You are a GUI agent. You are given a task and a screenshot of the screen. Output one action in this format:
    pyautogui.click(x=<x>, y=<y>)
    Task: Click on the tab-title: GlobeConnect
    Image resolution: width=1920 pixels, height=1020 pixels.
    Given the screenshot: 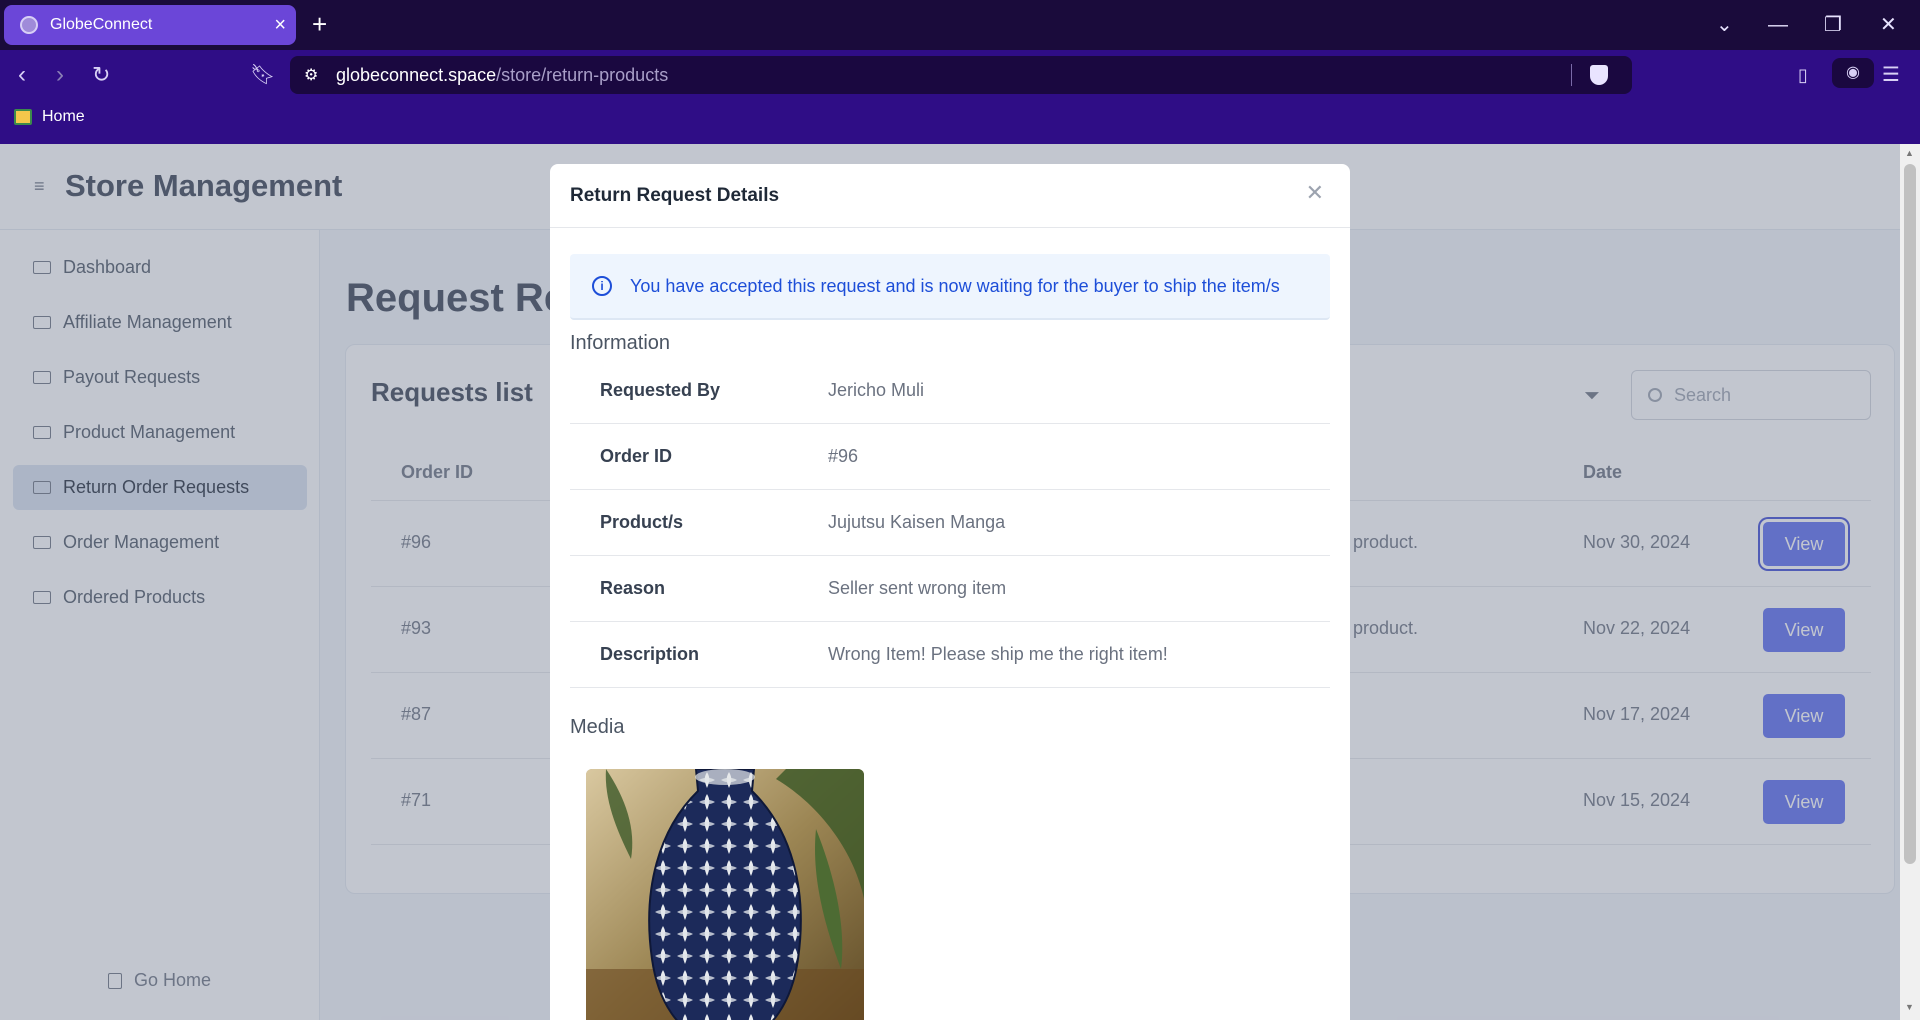 What is the action you would take?
    pyautogui.click(x=101, y=24)
    